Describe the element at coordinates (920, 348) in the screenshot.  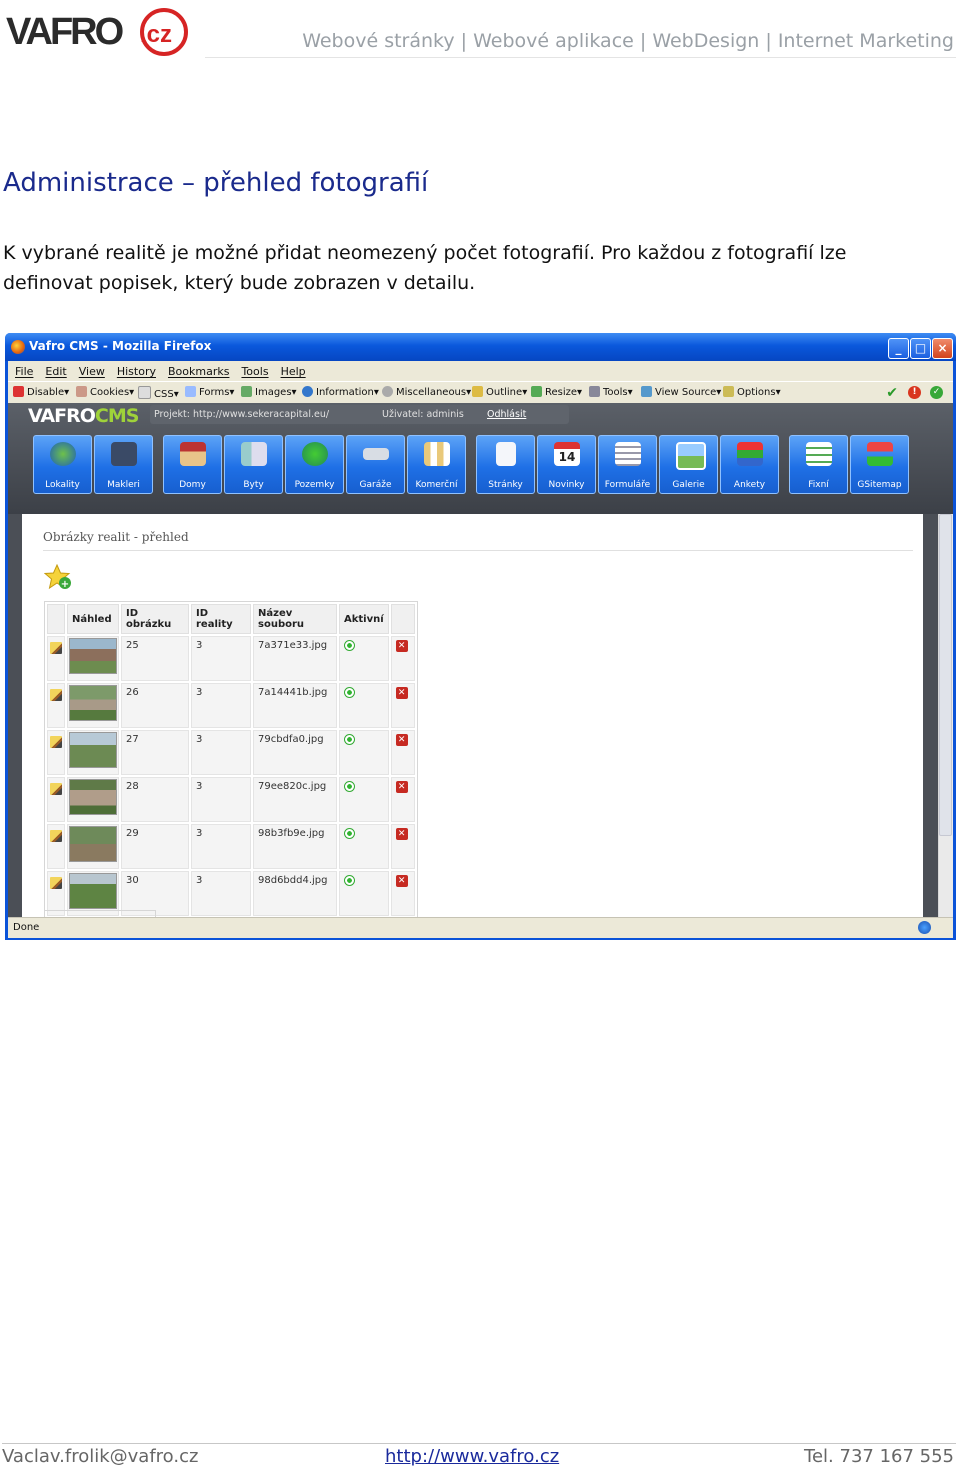
I see `maximize-button: □` at that location.